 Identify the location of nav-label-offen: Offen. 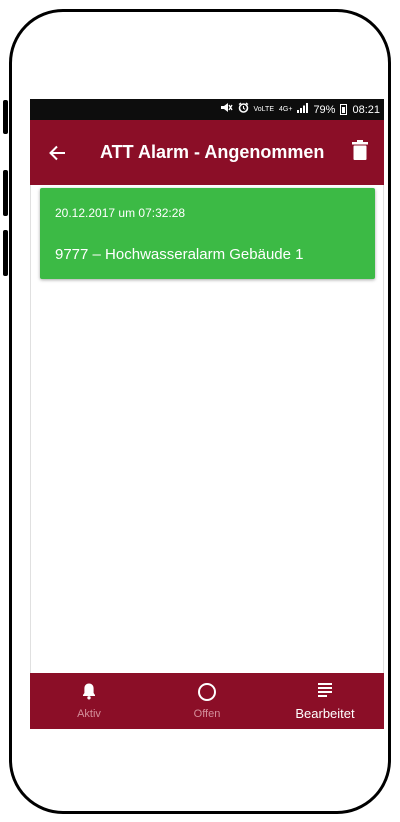
(207, 714).